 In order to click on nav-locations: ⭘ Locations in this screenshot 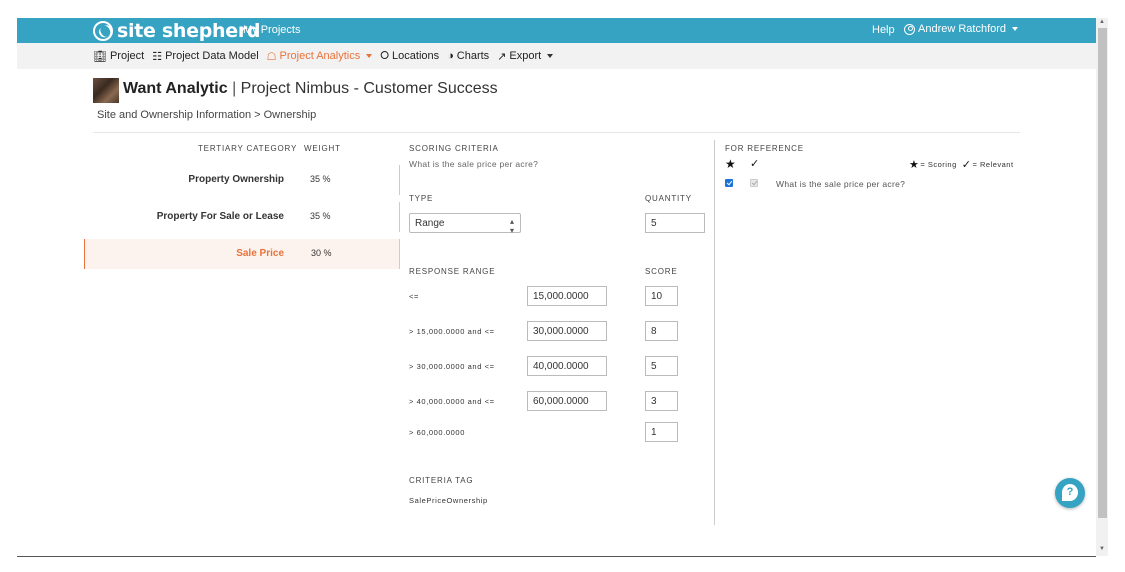, I will do `click(409, 56)`.